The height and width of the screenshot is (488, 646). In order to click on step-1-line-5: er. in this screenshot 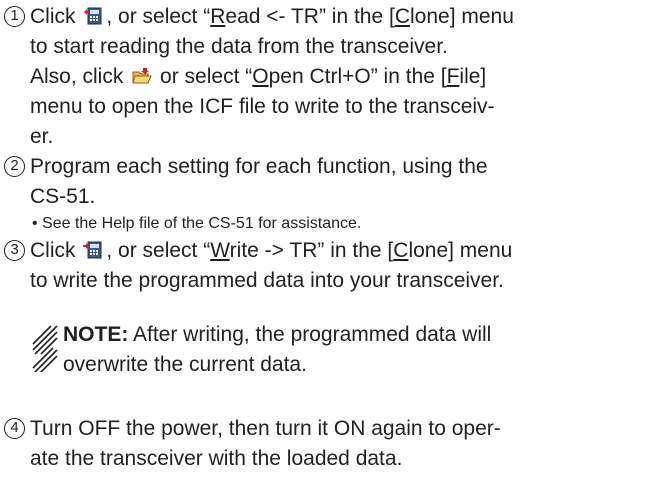, I will do `click(42, 136)`.